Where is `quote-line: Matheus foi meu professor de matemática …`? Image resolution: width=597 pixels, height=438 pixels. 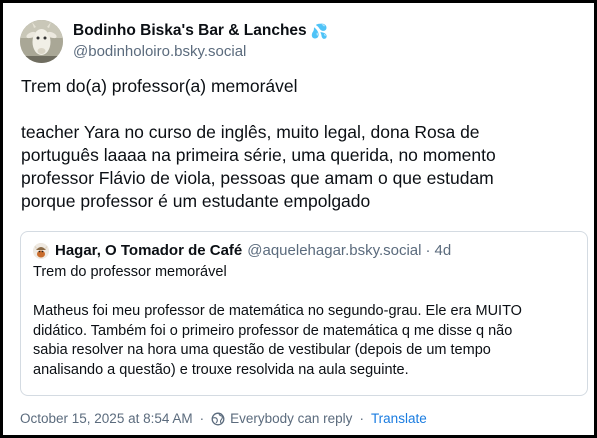 quote-line: Matheus foi meu professor de matemática … is located at coordinates (277, 311).